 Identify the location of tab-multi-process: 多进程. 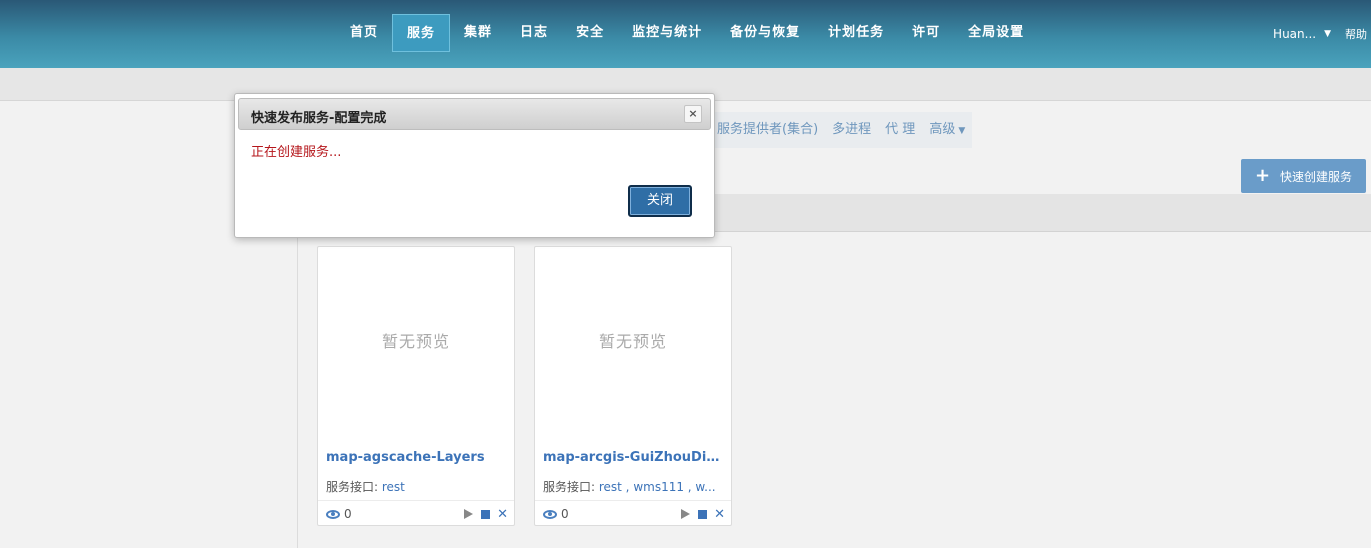
(851, 130).